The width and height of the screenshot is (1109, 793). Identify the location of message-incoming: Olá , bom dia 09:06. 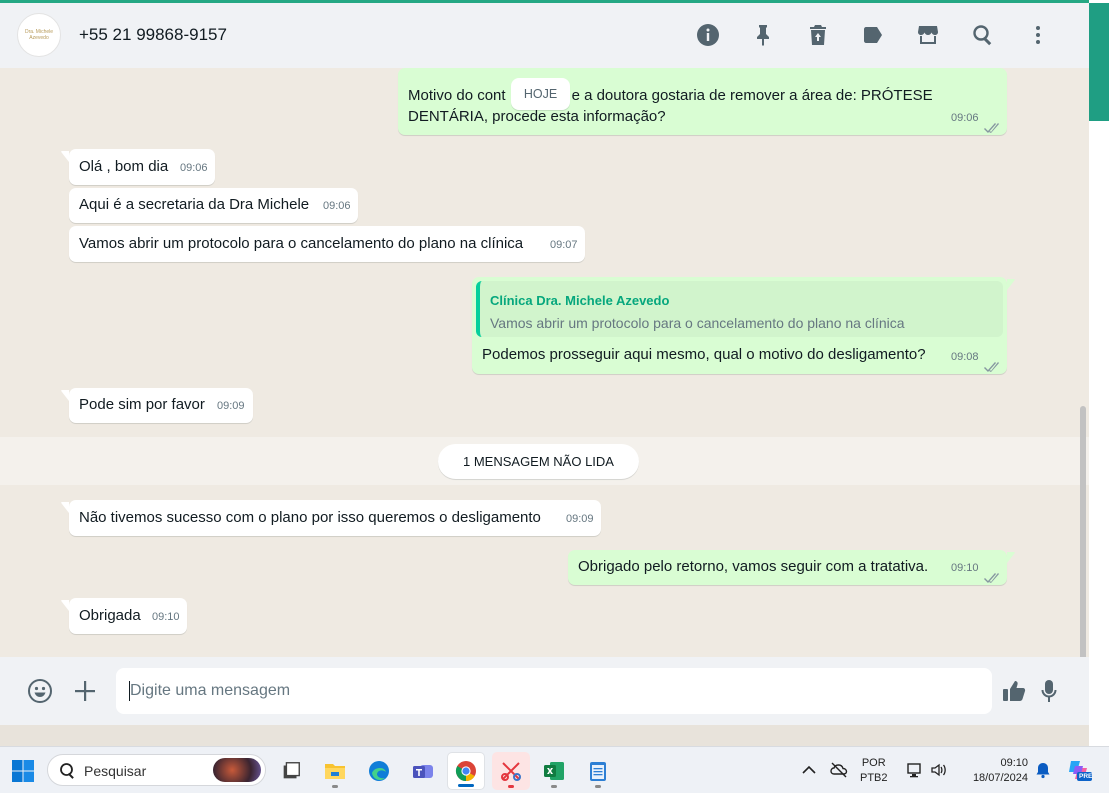
(138, 167).